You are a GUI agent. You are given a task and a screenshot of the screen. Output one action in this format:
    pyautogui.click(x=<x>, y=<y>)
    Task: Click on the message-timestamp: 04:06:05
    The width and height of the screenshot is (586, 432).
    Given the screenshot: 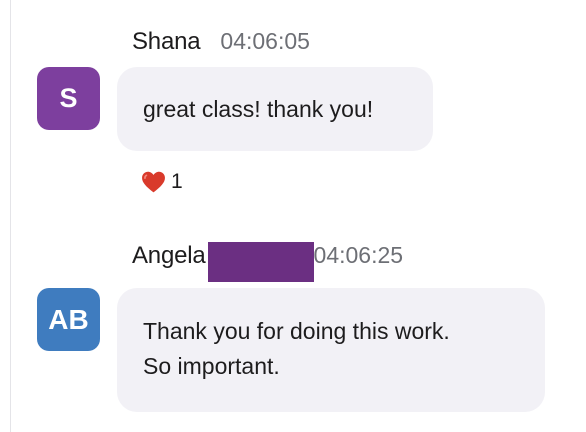 What is the action you would take?
    pyautogui.click(x=265, y=41)
    